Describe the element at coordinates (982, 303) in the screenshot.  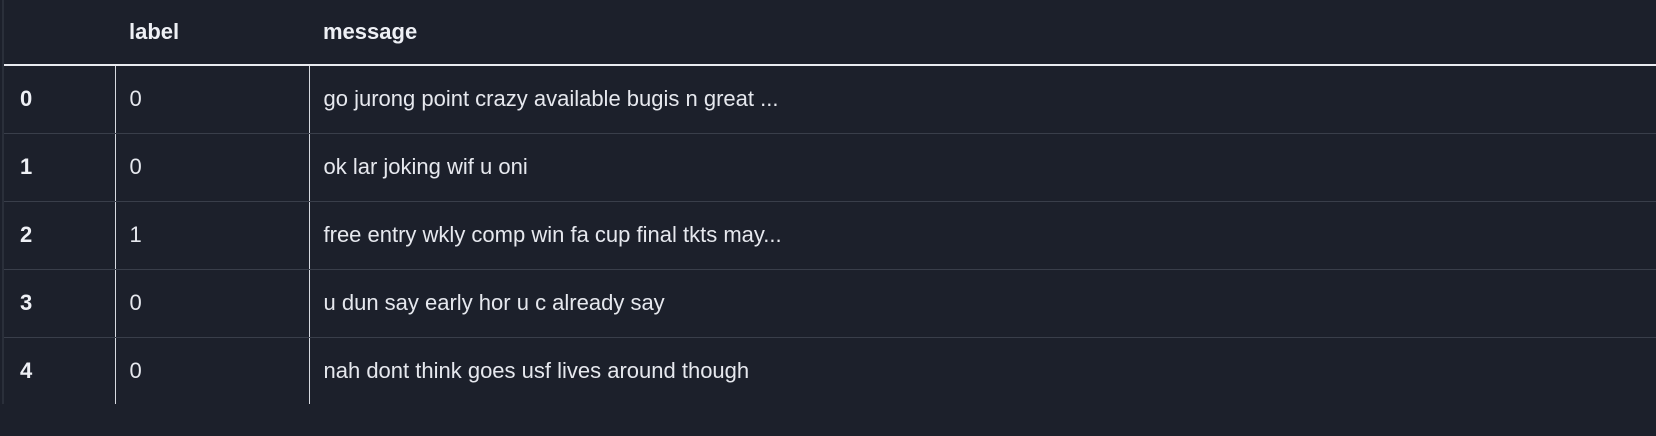
I see `message-cell: u dun say early hor u c already say` at that location.